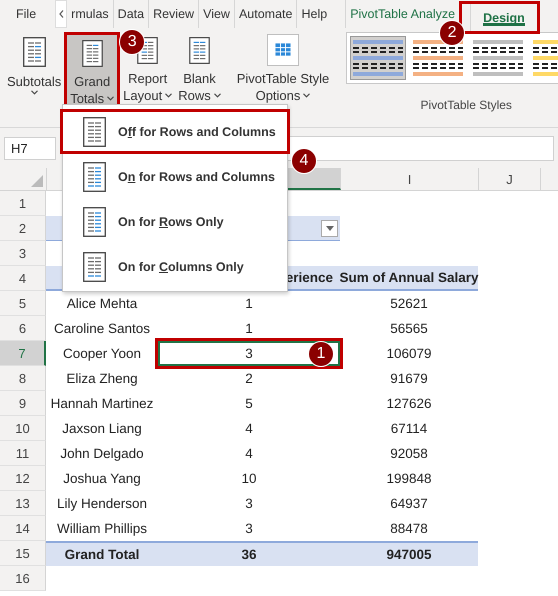 The width and height of the screenshot is (558, 596). Describe the element at coordinates (175, 176) in the screenshot. I see `menu-item: On for Rows and Columns` at that location.